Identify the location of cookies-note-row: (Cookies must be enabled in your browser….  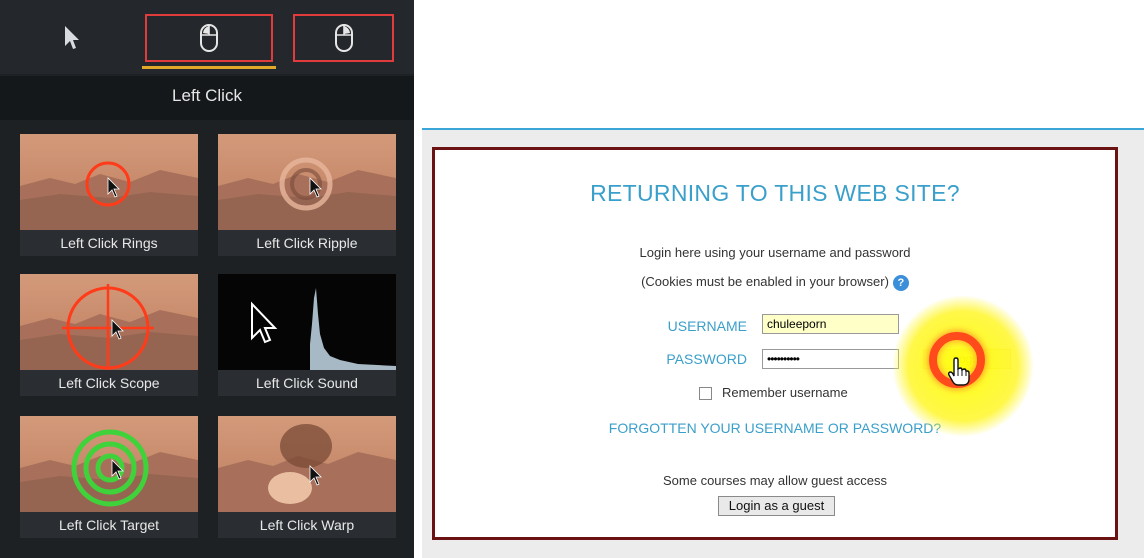
(775, 282).